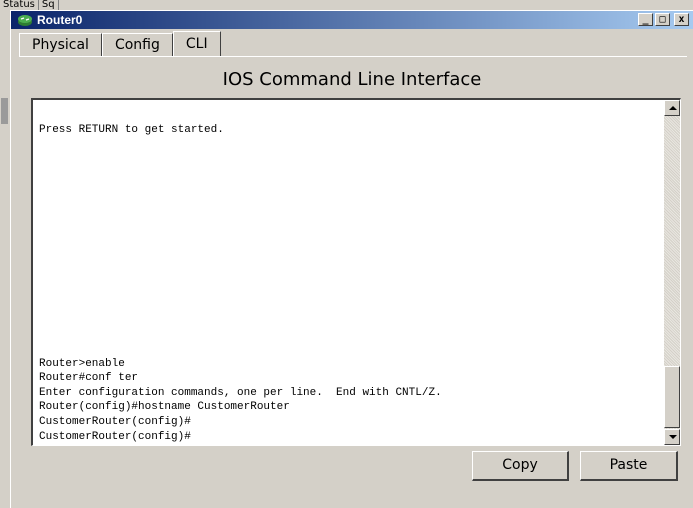 This screenshot has width=693, height=508. Describe the element at coordinates (672, 272) in the screenshot. I see `terminal-scrollbar` at that location.